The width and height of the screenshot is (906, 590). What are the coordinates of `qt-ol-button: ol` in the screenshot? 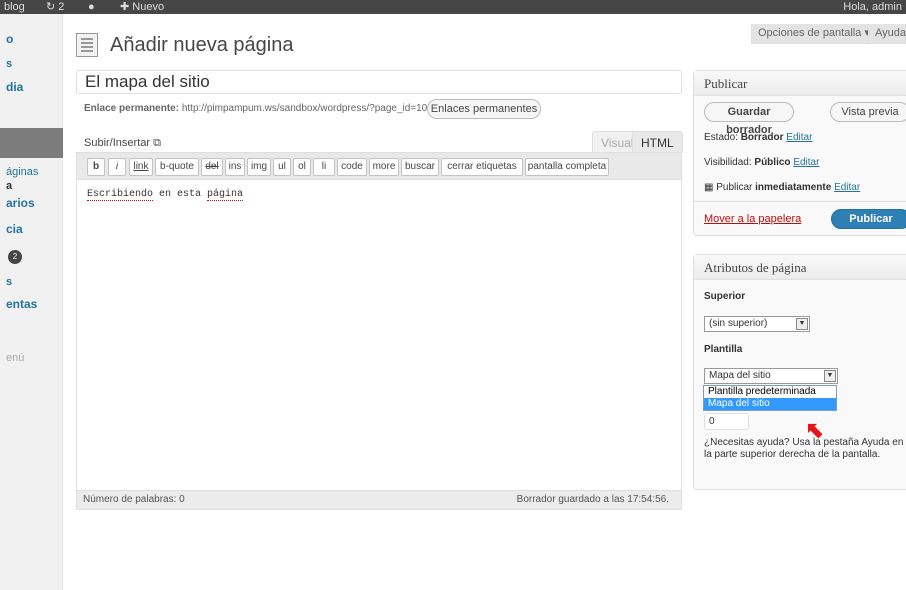 It's located at (302, 167).